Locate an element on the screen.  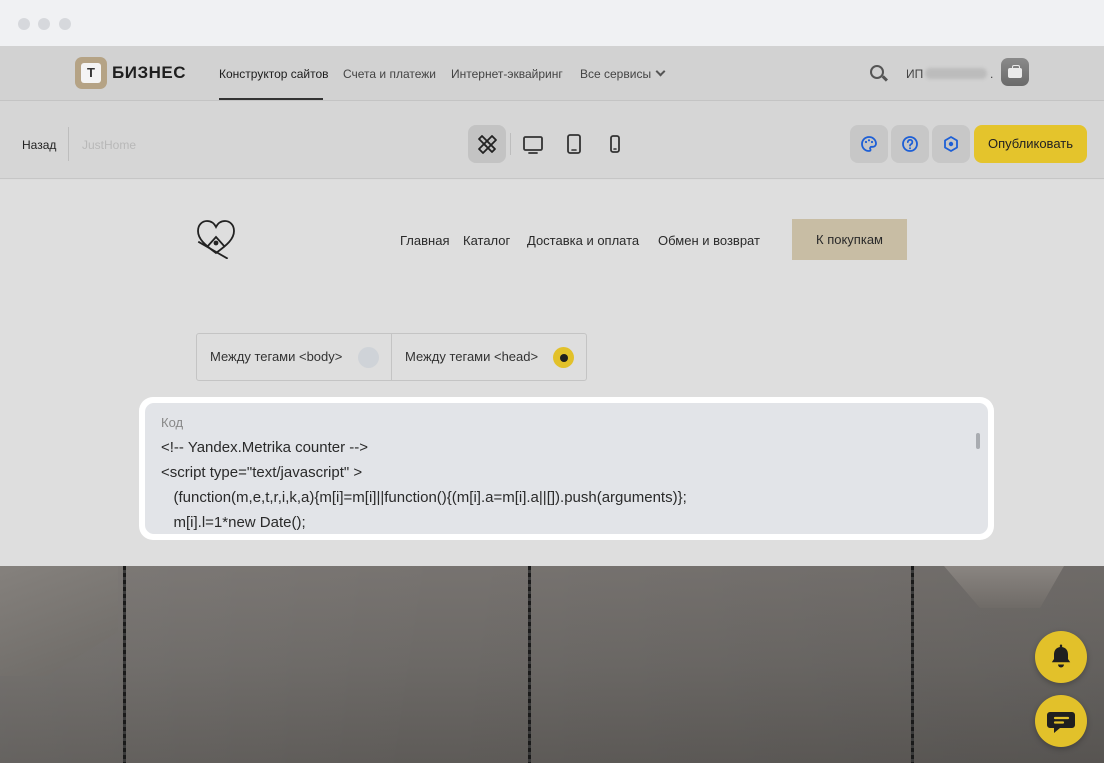
window-titlebar is located at coordinates (552, 23).